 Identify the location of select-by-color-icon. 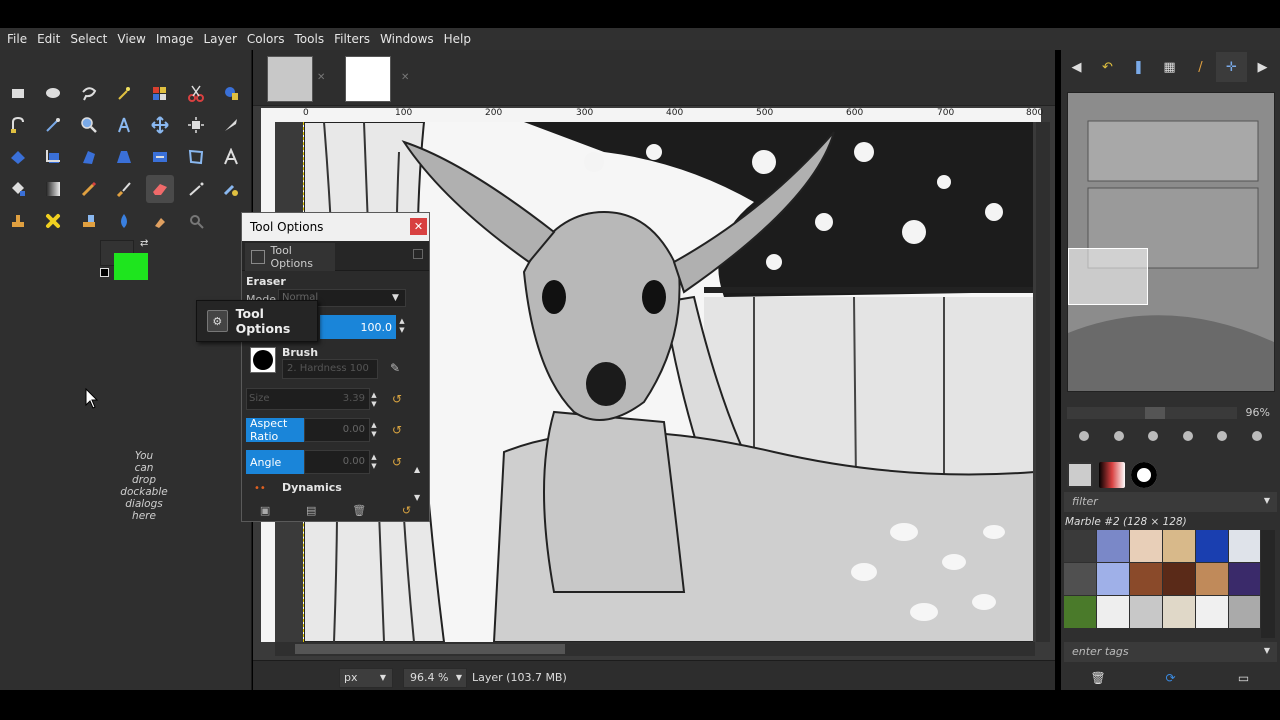
(160, 93).